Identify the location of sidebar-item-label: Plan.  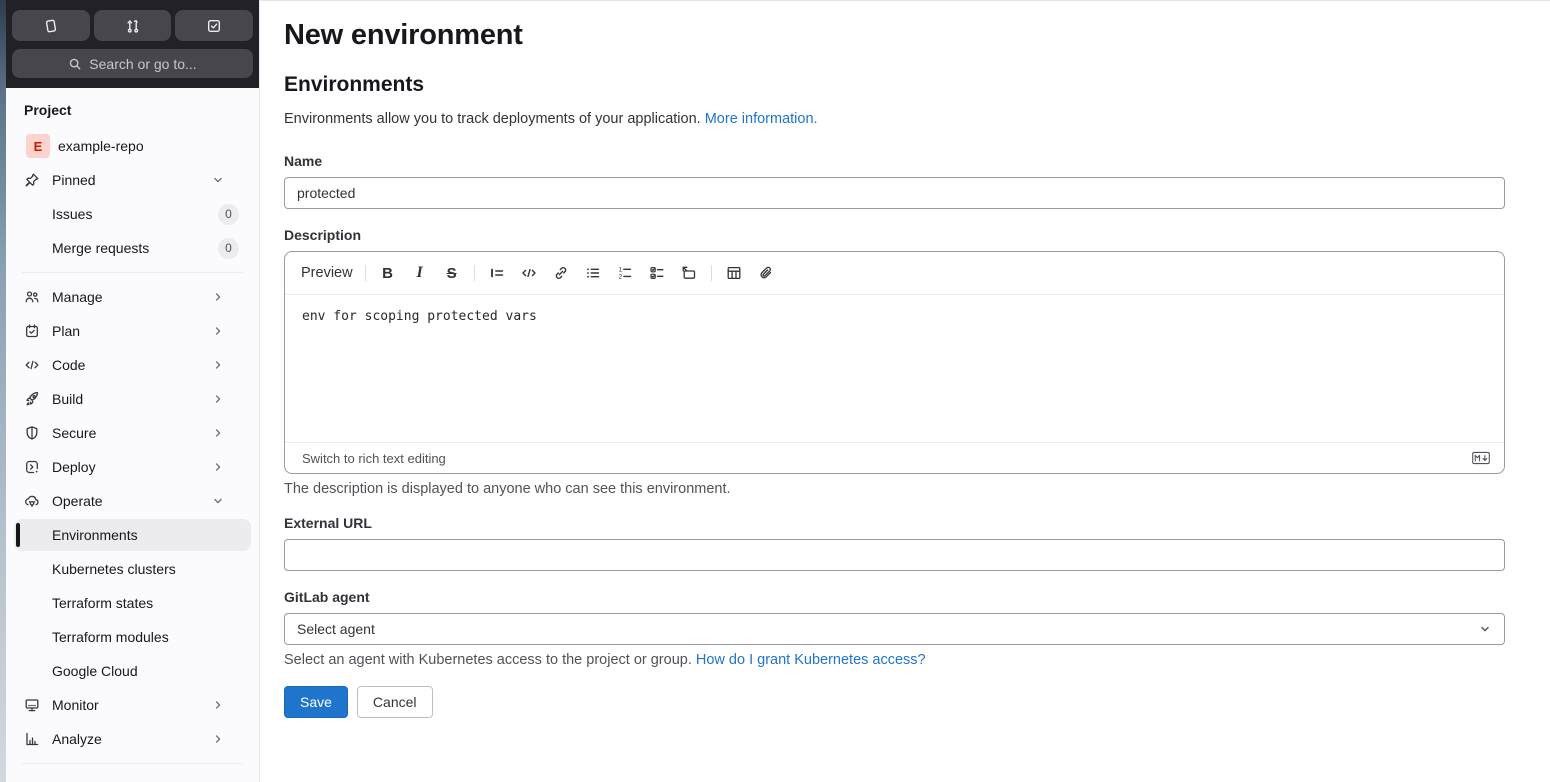
(66, 331).